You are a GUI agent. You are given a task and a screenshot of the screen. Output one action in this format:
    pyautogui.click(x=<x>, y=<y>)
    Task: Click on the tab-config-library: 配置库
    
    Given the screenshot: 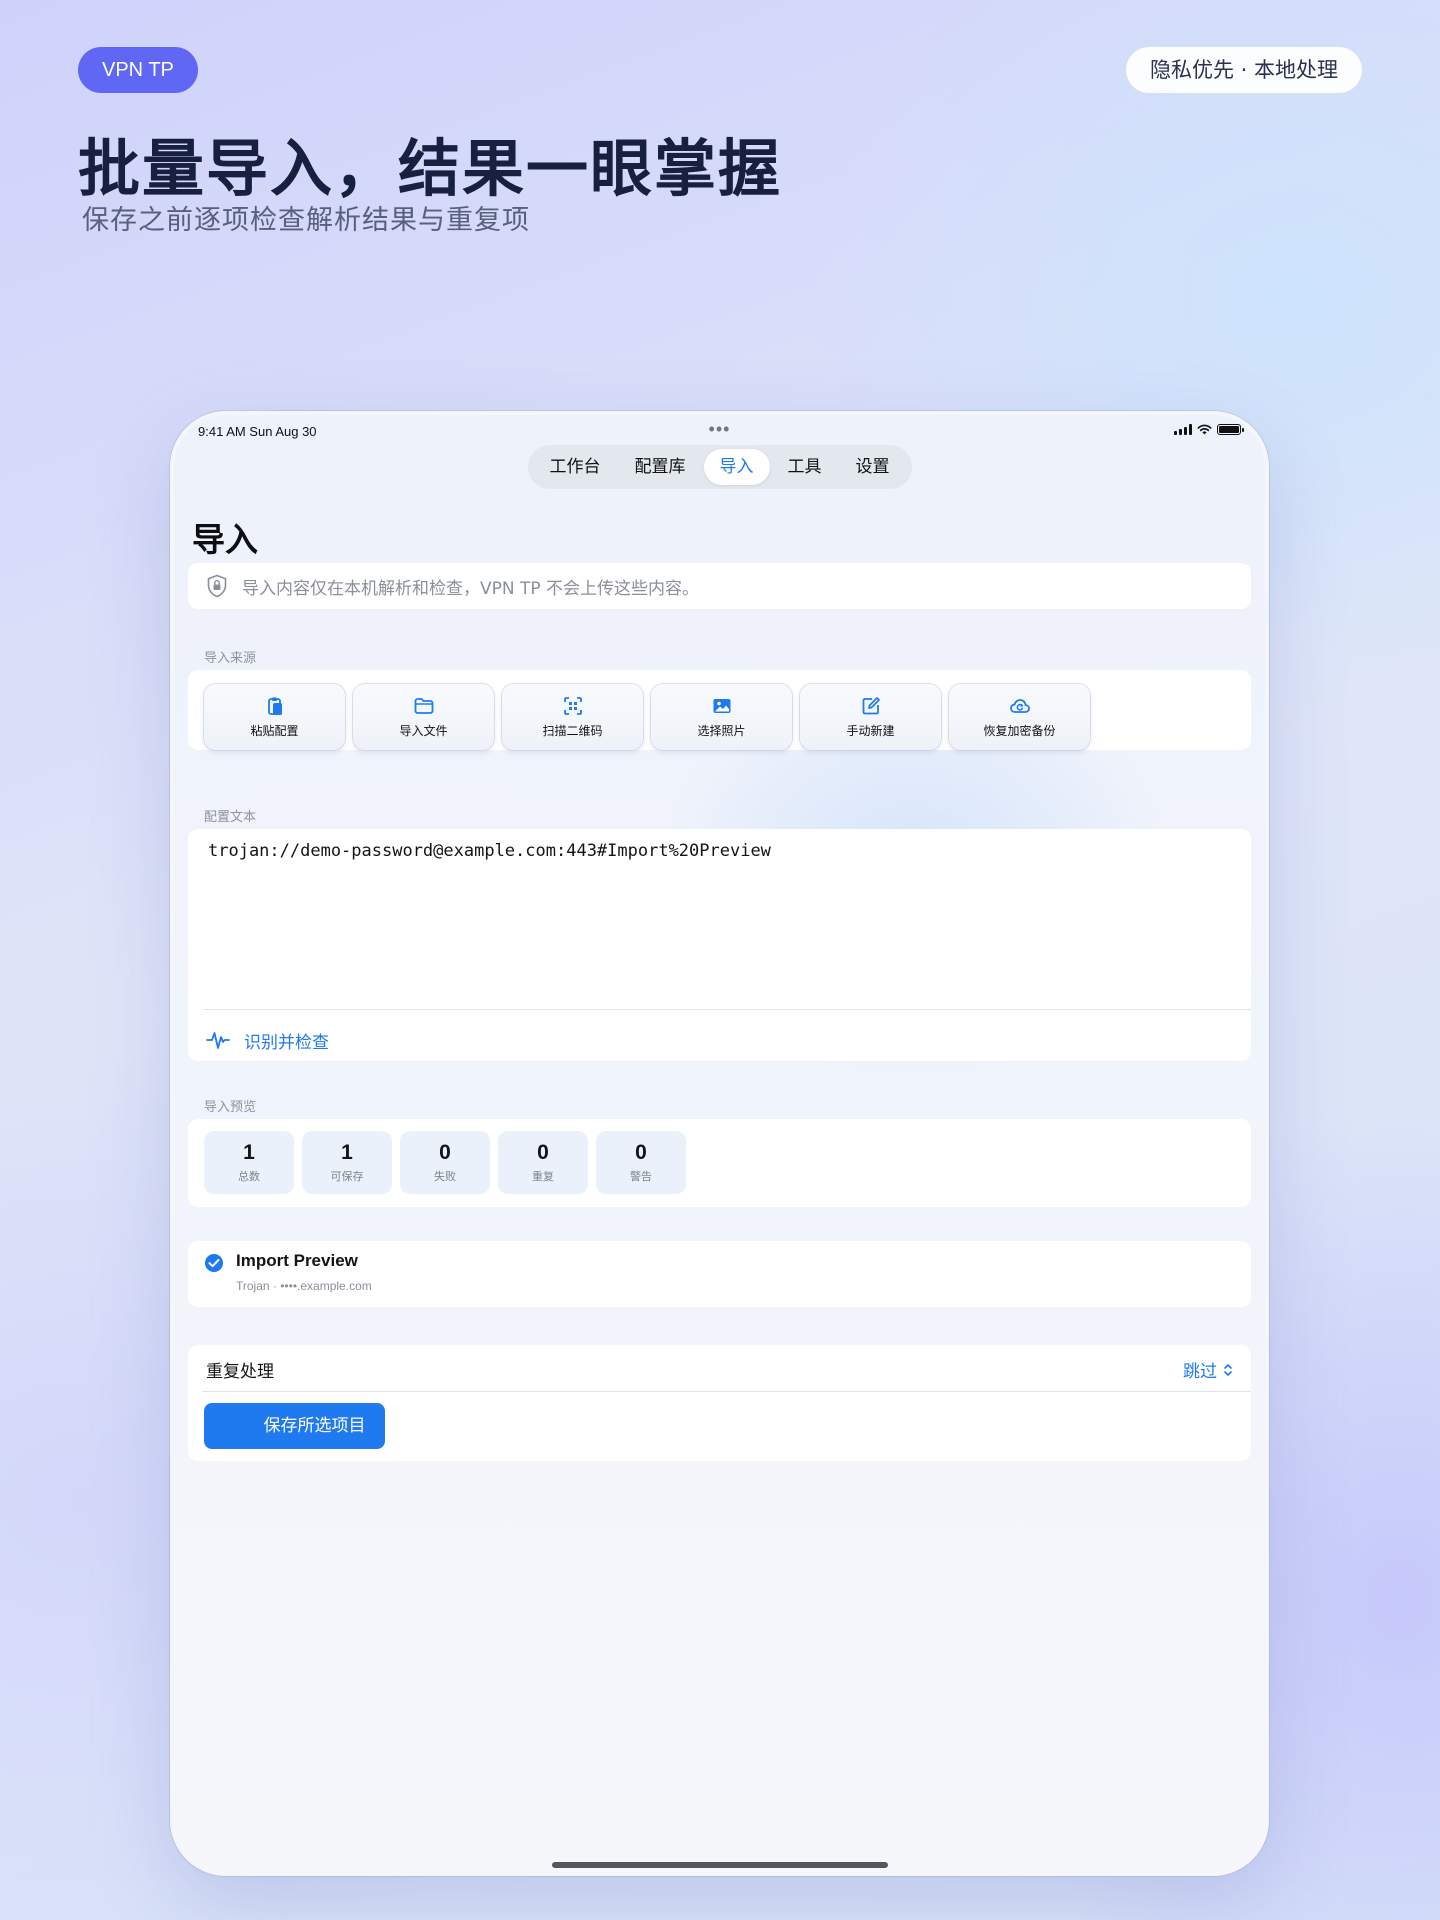 What is the action you would take?
    pyautogui.click(x=660, y=467)
    